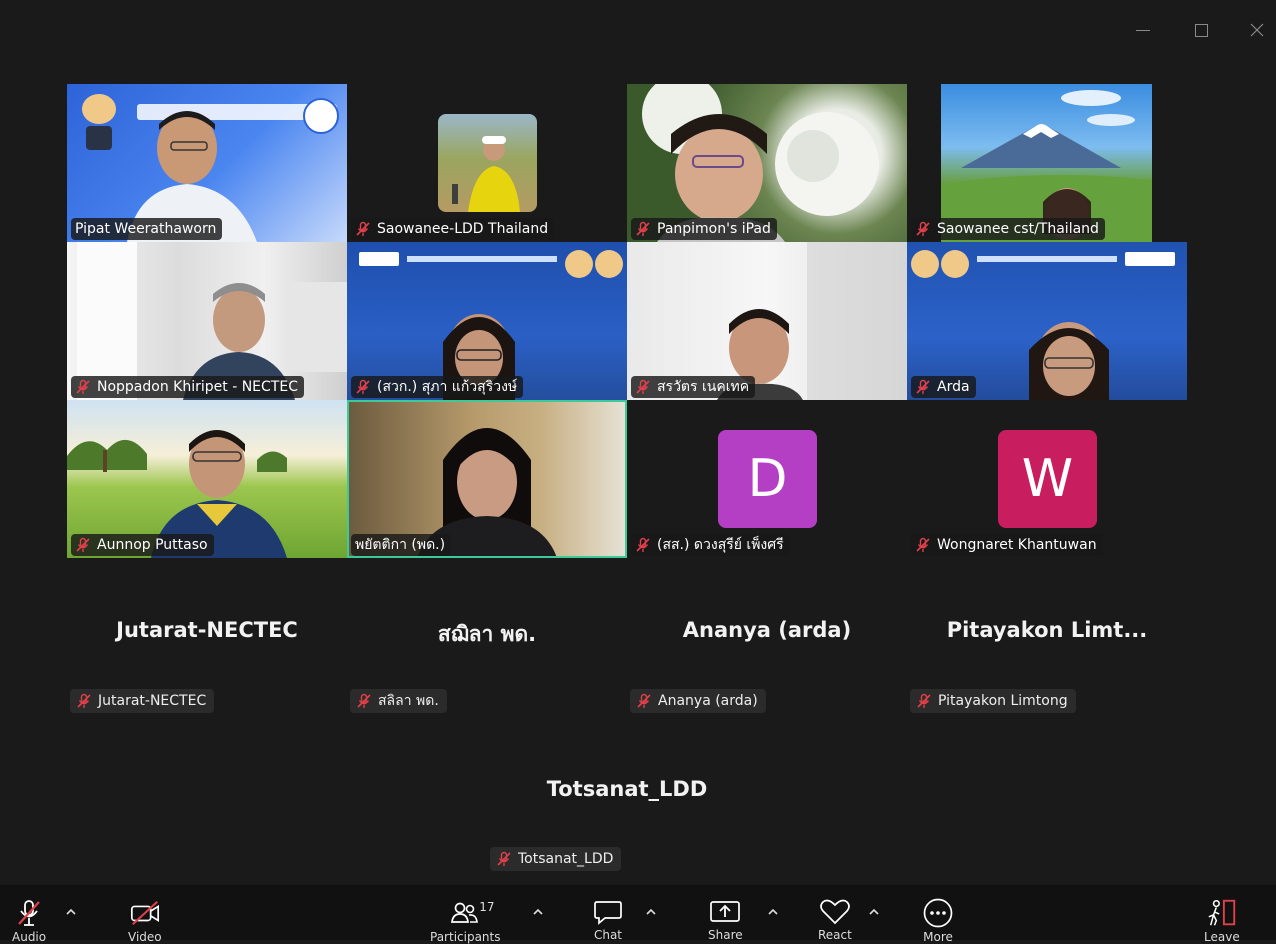 This screenshot has width=1276, height=944. What do you see at coordinates (142, 701) in the screenshot?
I see `participant-name-tag: Jutarat-NECTEC` at bounding box center [142, 701].